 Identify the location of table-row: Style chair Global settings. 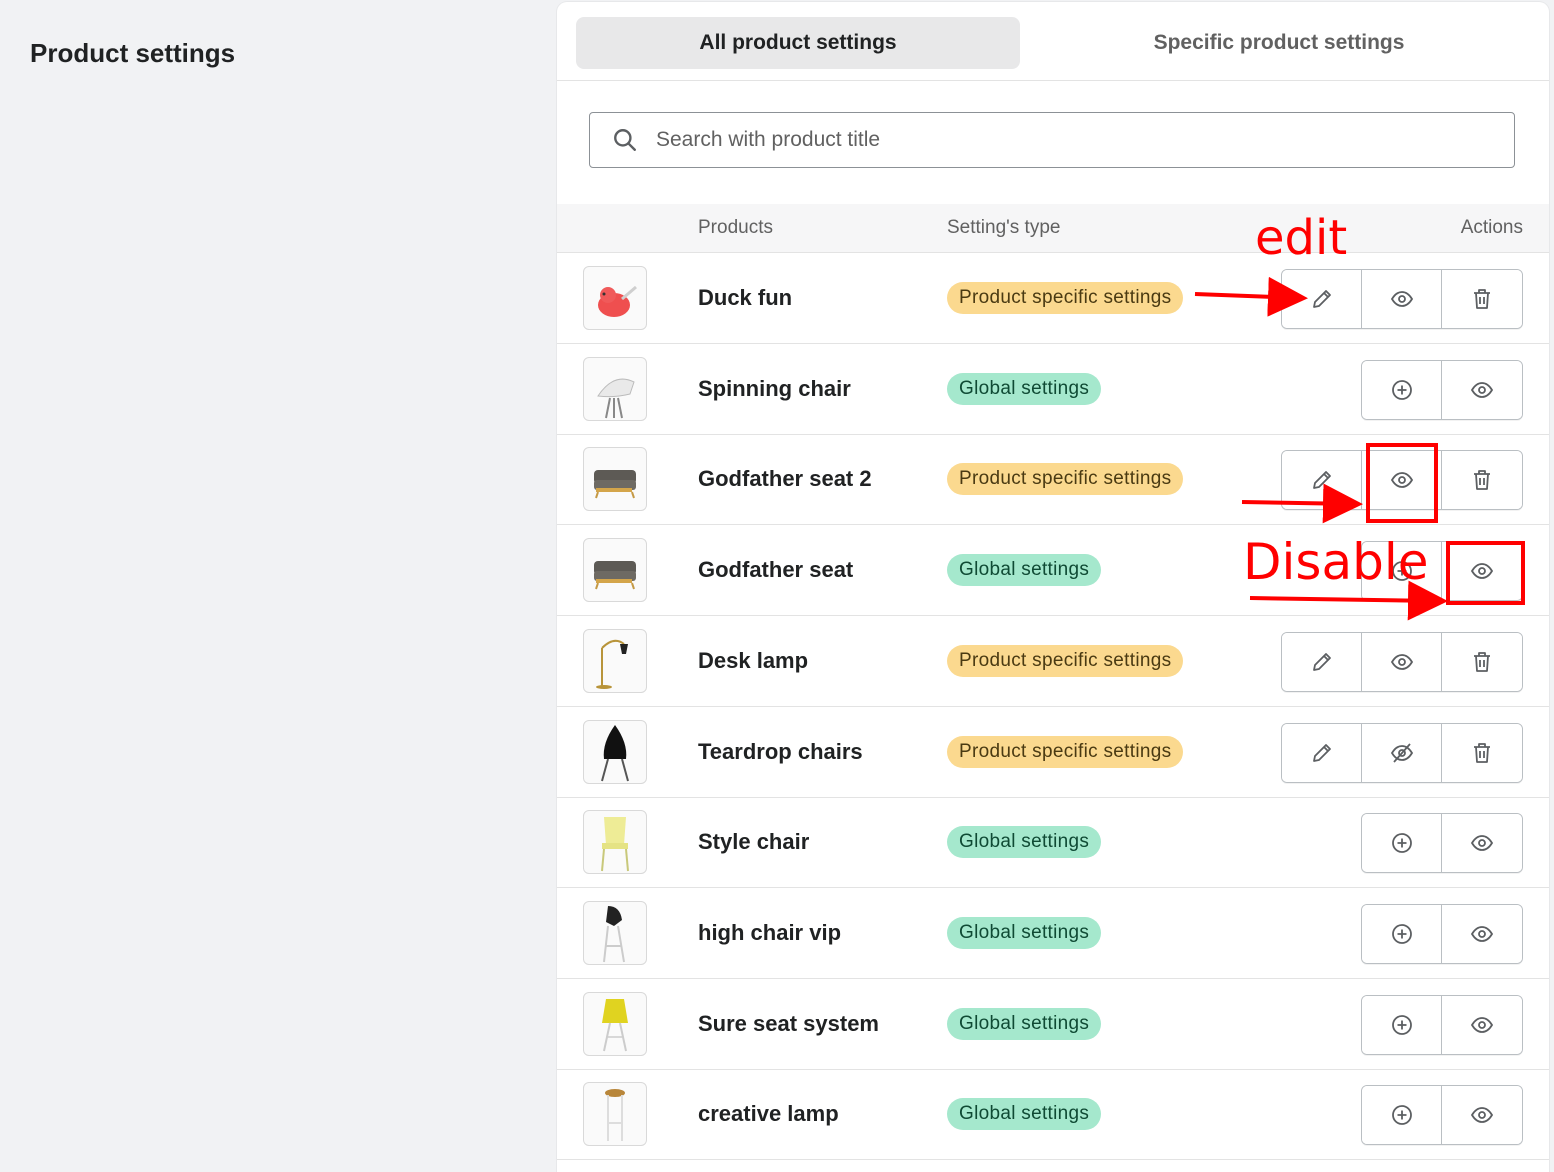
(1053, 842).